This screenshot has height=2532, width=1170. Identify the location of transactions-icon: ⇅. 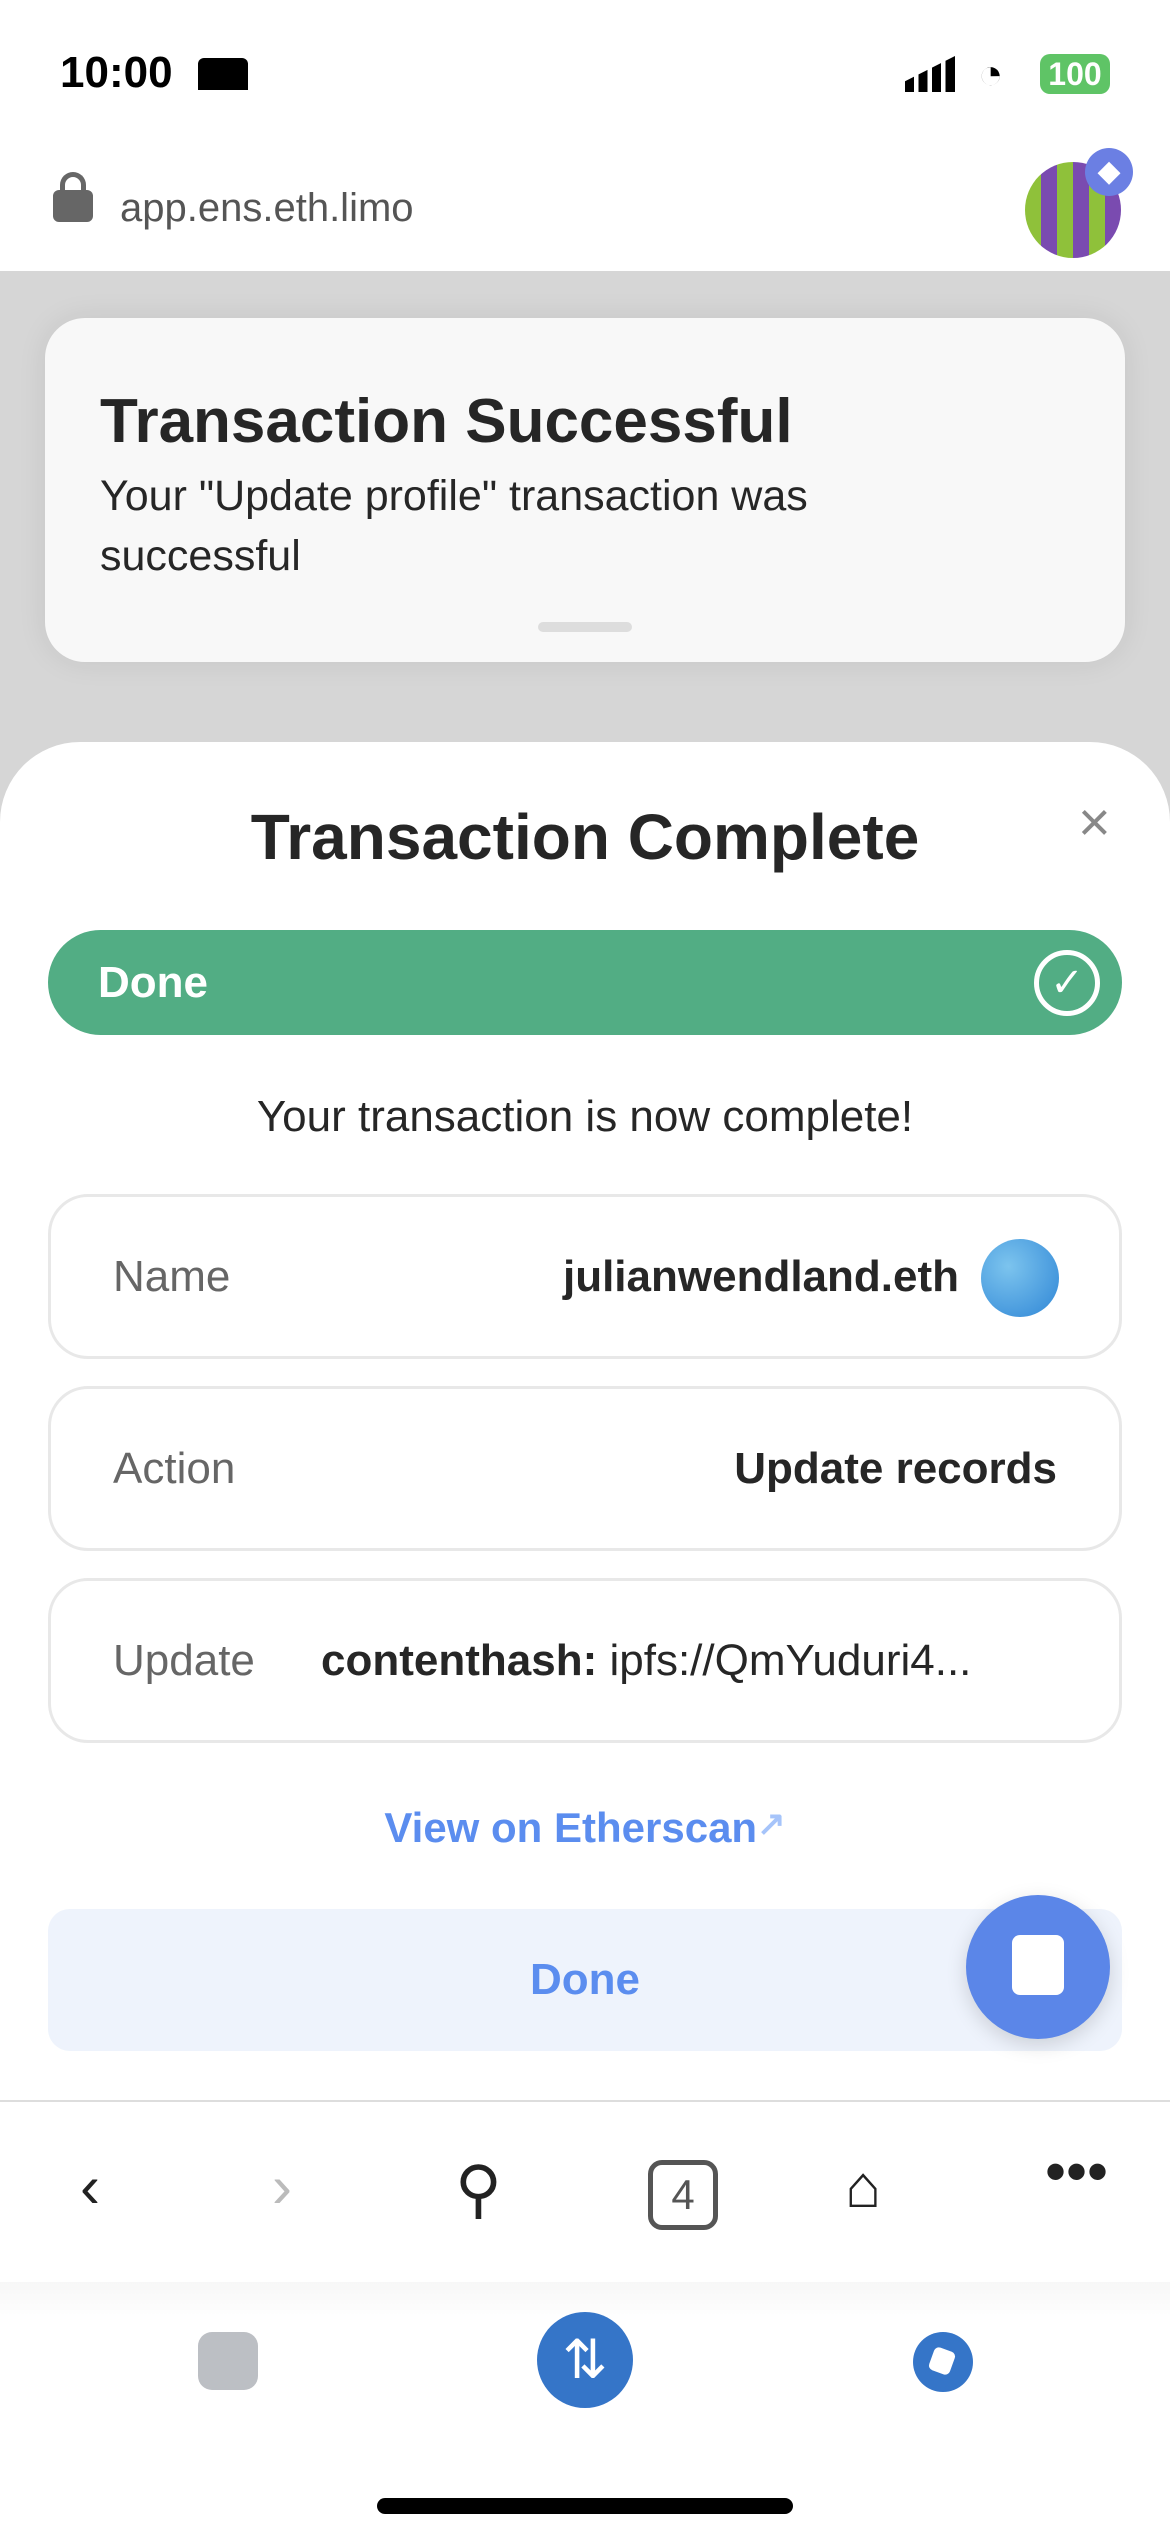
(585, 2360).